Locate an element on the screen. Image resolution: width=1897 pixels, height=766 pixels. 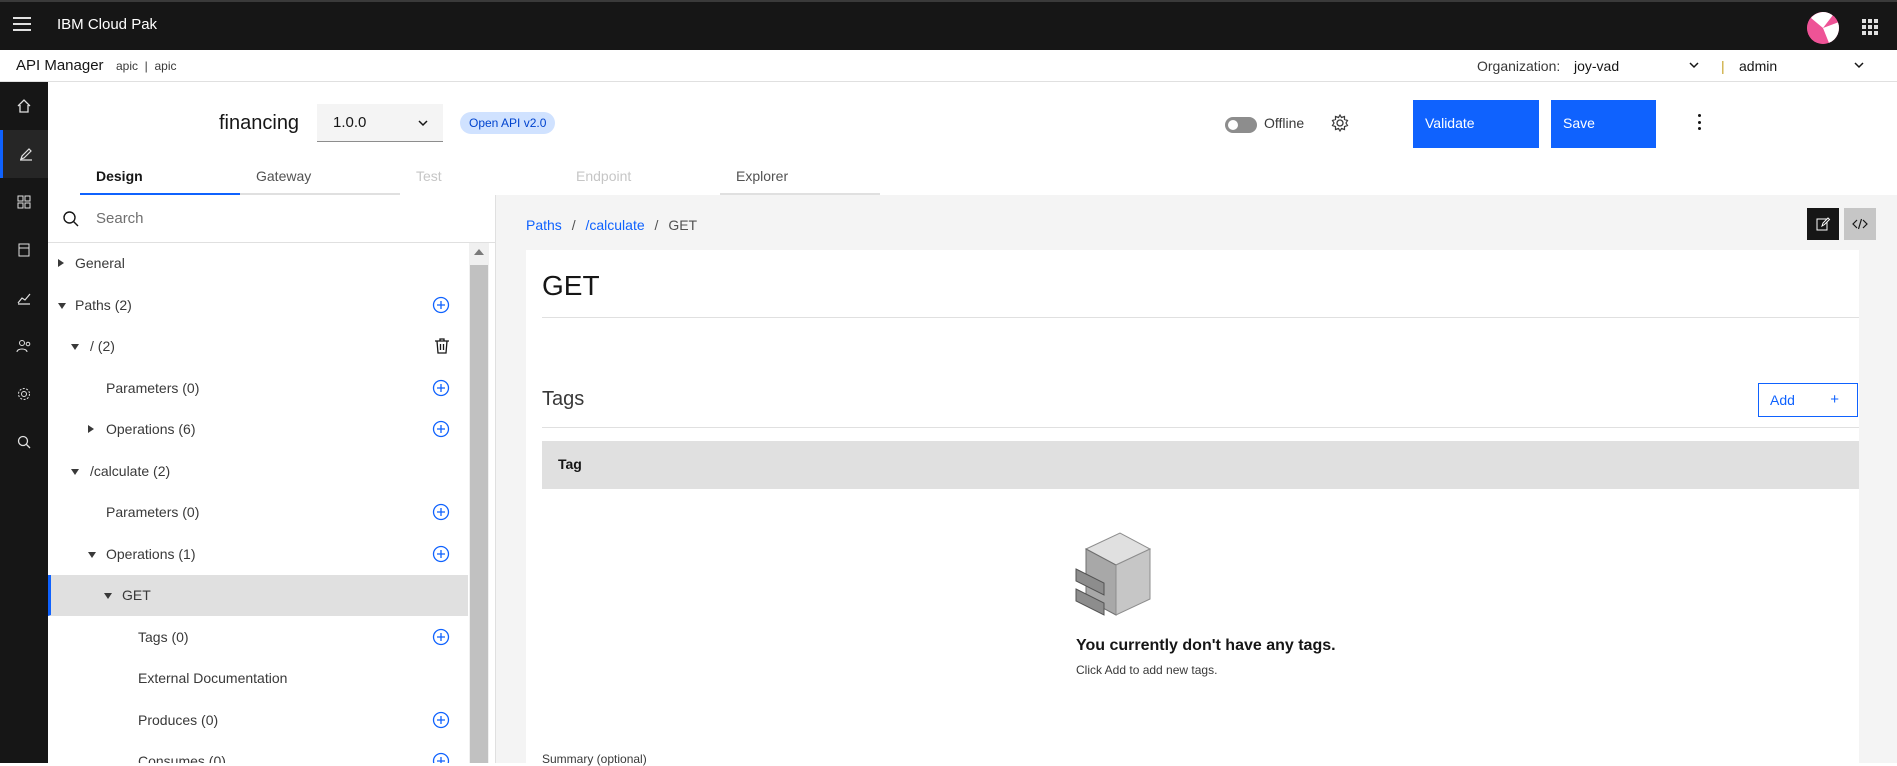
breadcrumb-path: /calculate is located at coordinates (614, 225).